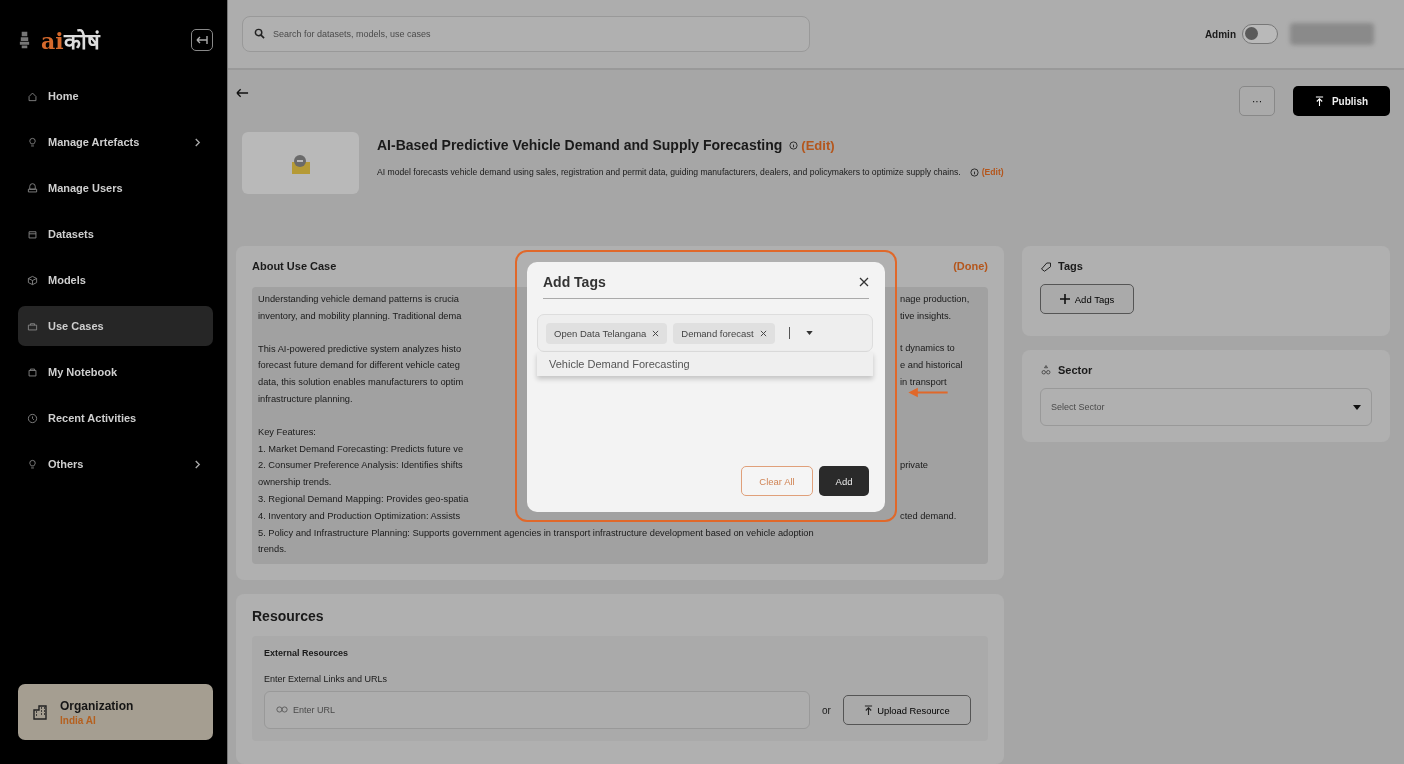 This screenshot has width=1404, height=764. What do you see at coordinates (294, 266) in the screenshot?
I see `about-title: About Use Case` at bounding box center [294, 266].